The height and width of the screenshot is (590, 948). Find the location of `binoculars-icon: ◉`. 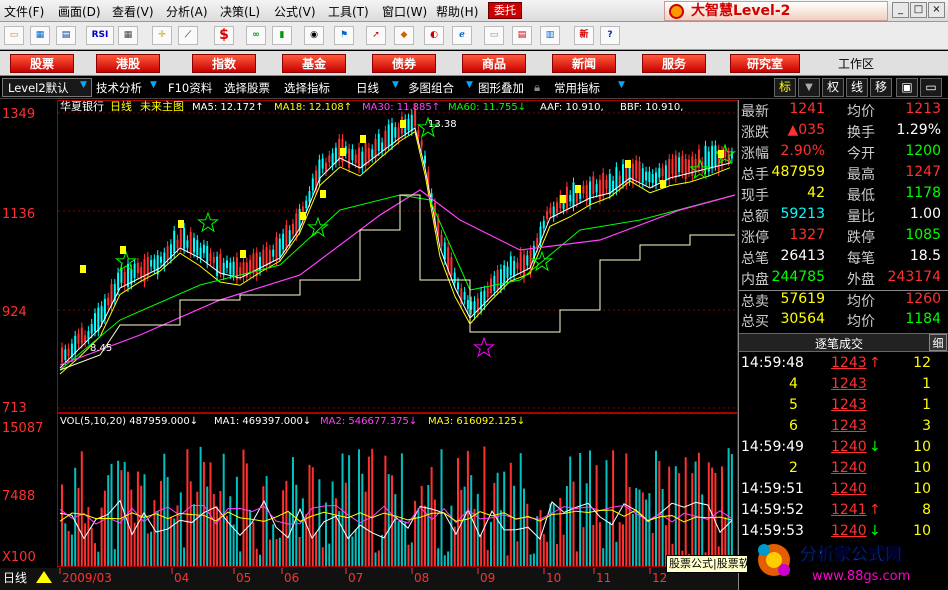

binoculars-icon: ◉ is located at coordinates (314, 35).